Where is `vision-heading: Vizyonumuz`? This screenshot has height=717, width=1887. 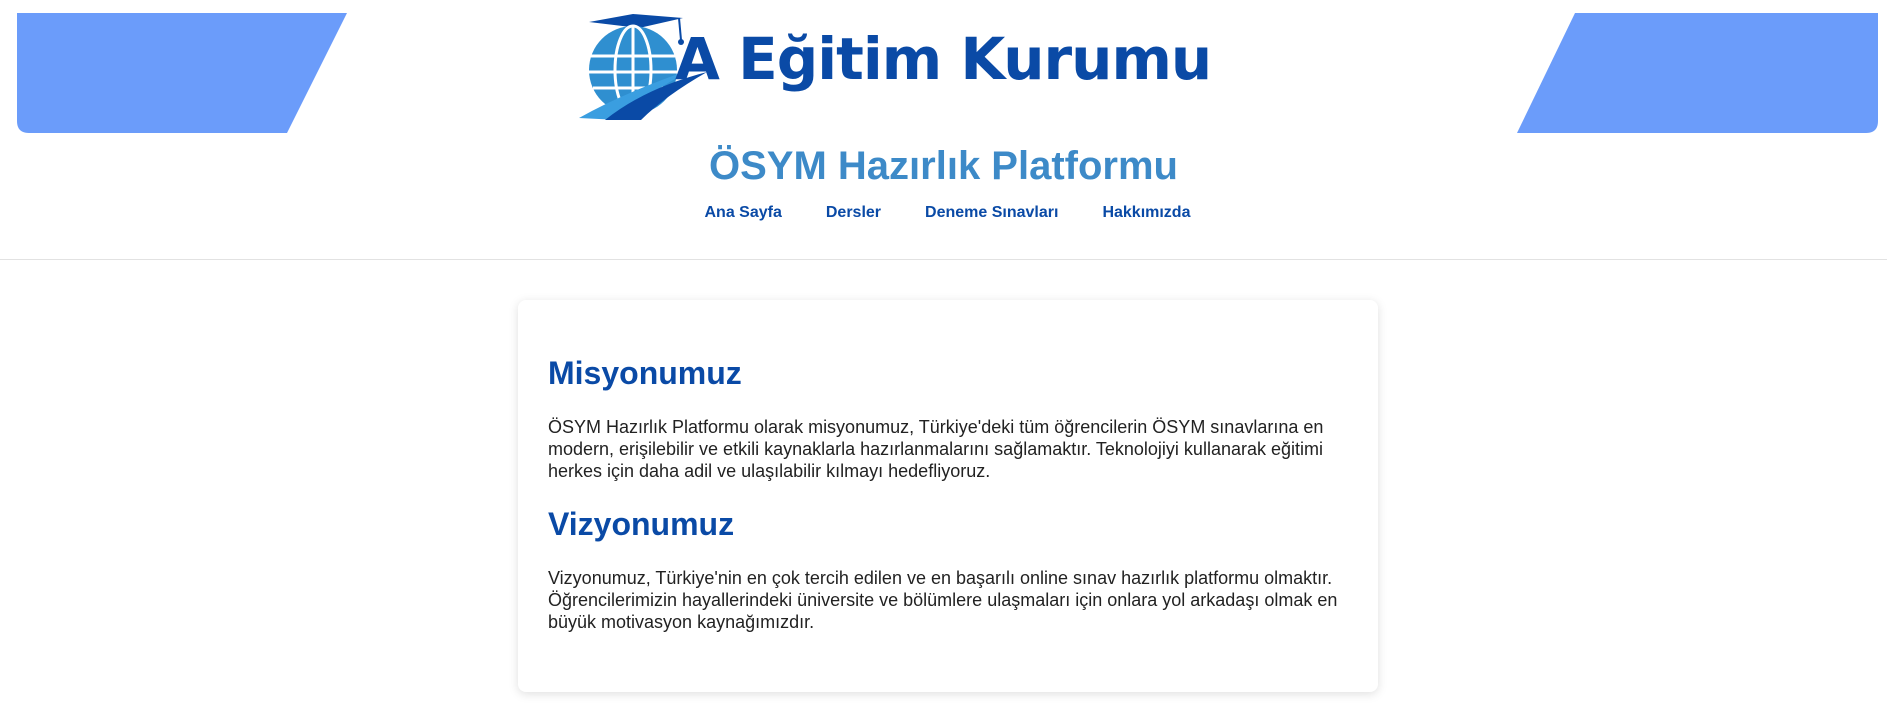 vision-heading: Vizyonumuz is located at coordinates (641, 524).